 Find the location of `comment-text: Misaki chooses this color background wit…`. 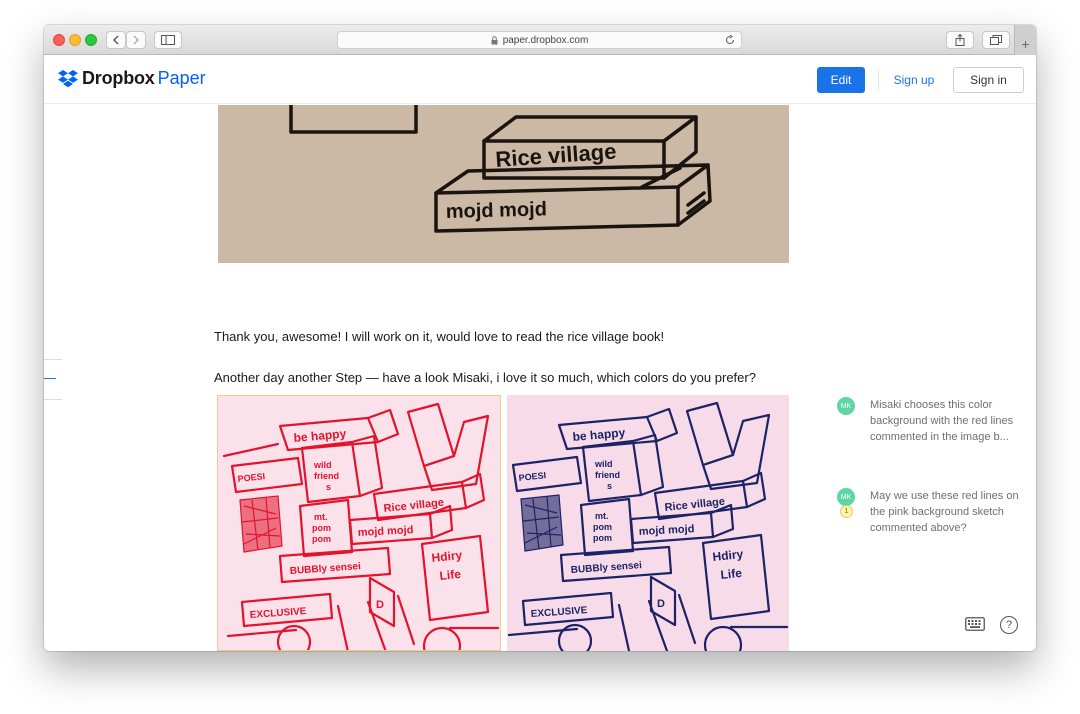

comment-text: Misaki chooses this color background wit… is located at coordinates (942, 421).